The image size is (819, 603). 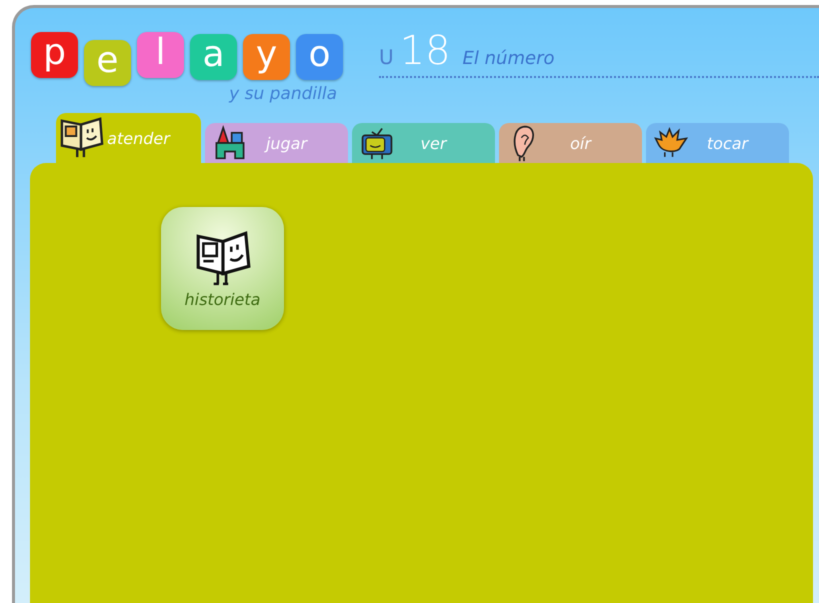 What do you see at coordinates (283, 94) in the screenshot?
I see `logo-subtitle: y su pandilla` at bounding box center [283, 94].